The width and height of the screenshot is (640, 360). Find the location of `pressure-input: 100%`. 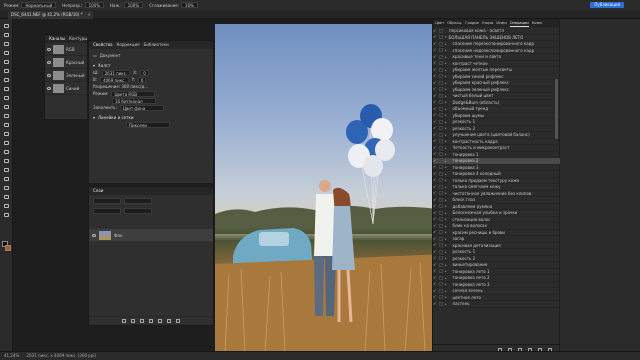

pressure-input: 100% is located at coordinates (133, 5).